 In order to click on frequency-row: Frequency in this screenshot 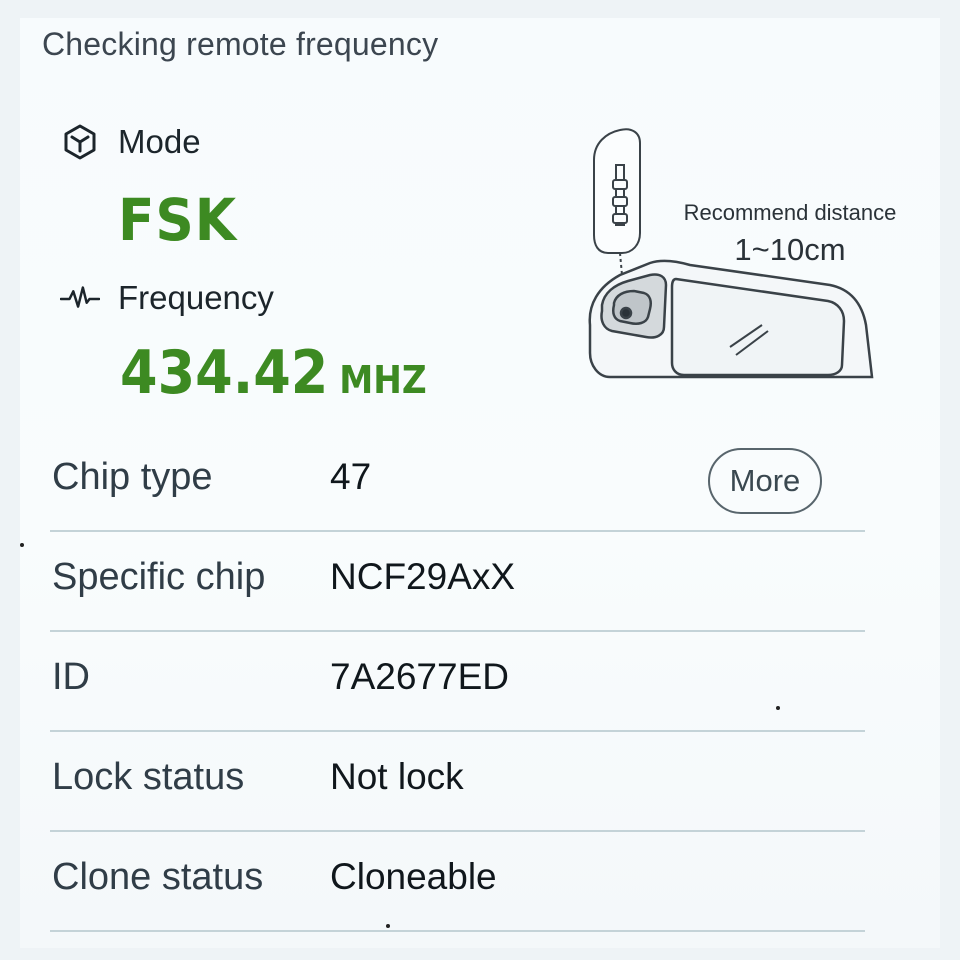, I will do `click(167, 298)`.